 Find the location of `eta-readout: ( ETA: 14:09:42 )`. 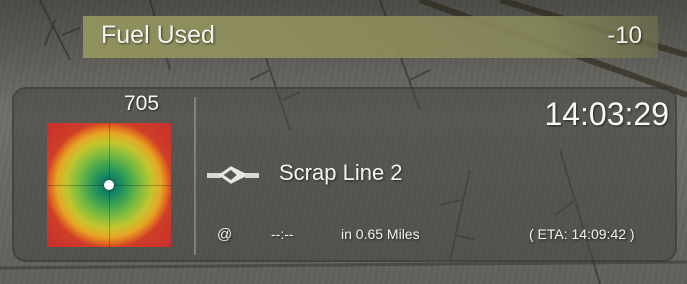

eta-readout: ( ETA: 14:09:42 ) is located at coordinates (582, 234).